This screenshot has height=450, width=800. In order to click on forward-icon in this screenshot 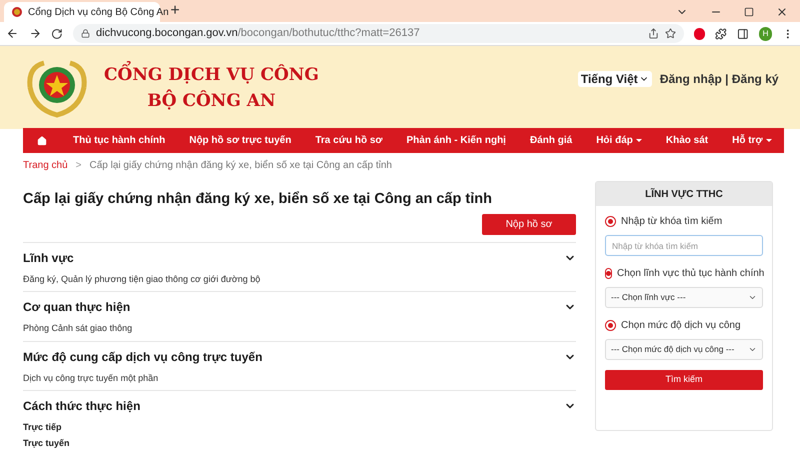, I will do `click(35, 33)`.